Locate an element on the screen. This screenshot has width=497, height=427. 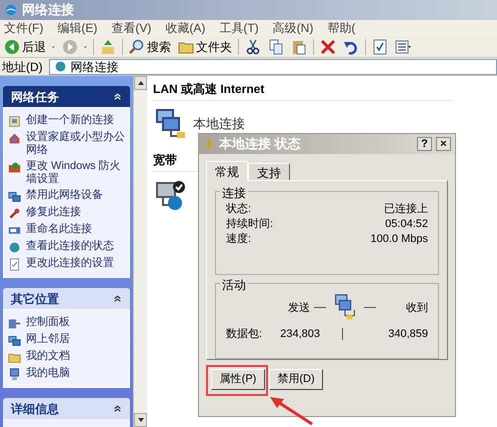
task-link: 修复此连接 is located at coordinates (53, 212).